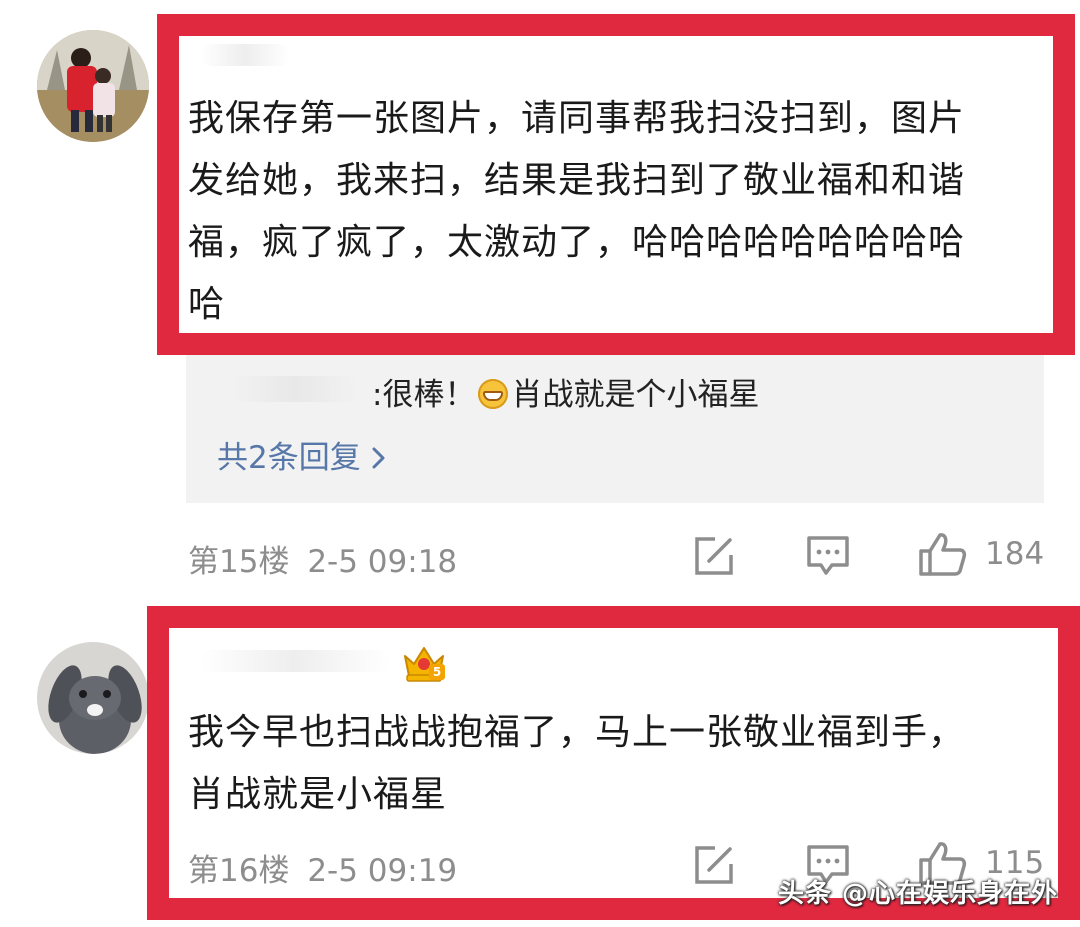 This screenshot has height=927, width=1080. What do you see at coordinates (943, 556) in the screenshot?
I see `thumbs-up-icon` at bounding box center [943, 556].